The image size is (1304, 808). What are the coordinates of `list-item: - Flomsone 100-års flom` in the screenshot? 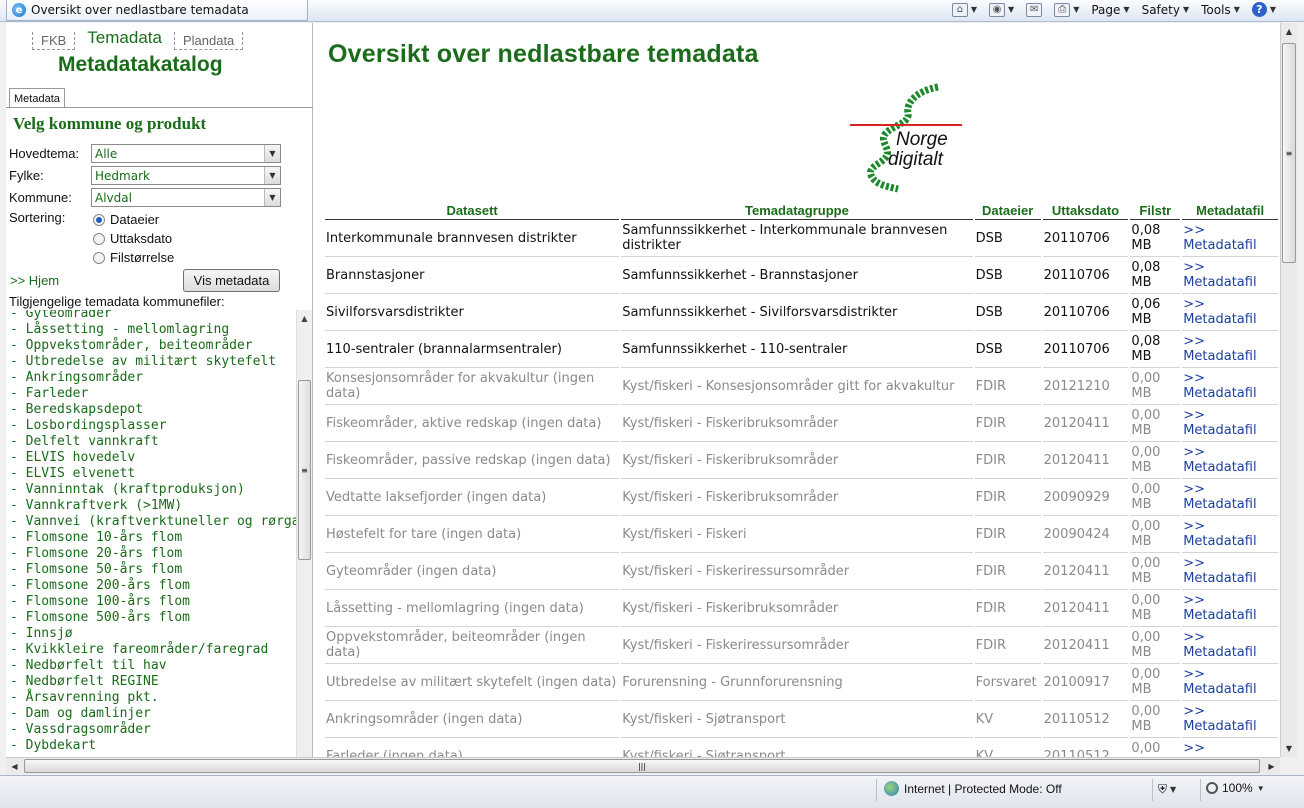 It's located at (152, 602).